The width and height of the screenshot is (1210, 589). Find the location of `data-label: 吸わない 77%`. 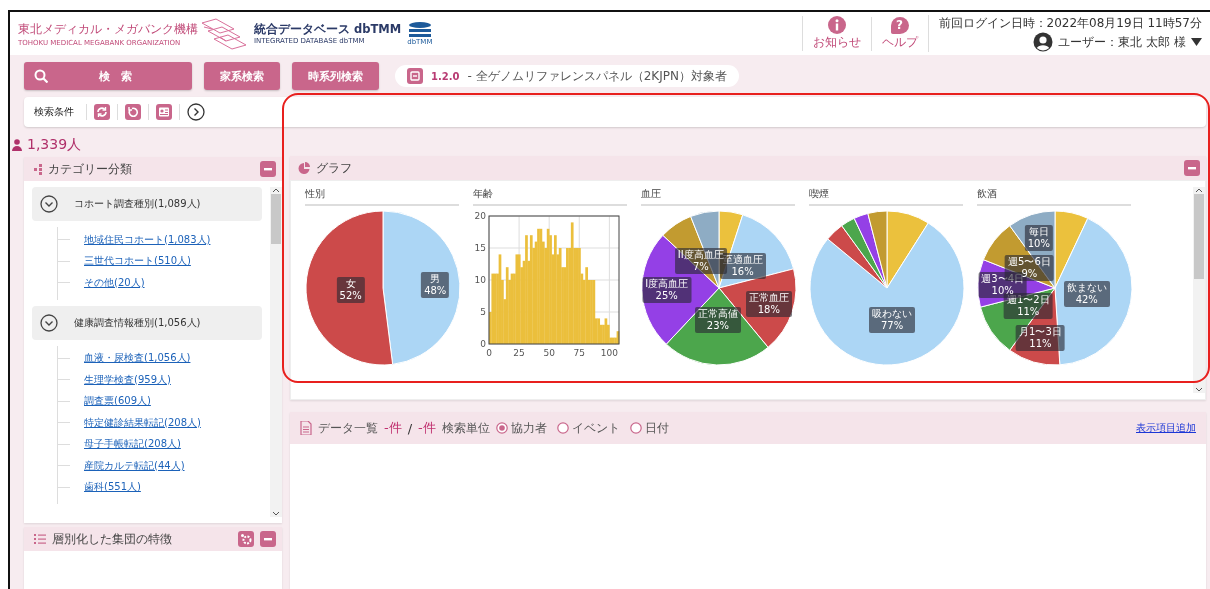

data-label: 吸わない 77% is located at coordinates (892, 319).